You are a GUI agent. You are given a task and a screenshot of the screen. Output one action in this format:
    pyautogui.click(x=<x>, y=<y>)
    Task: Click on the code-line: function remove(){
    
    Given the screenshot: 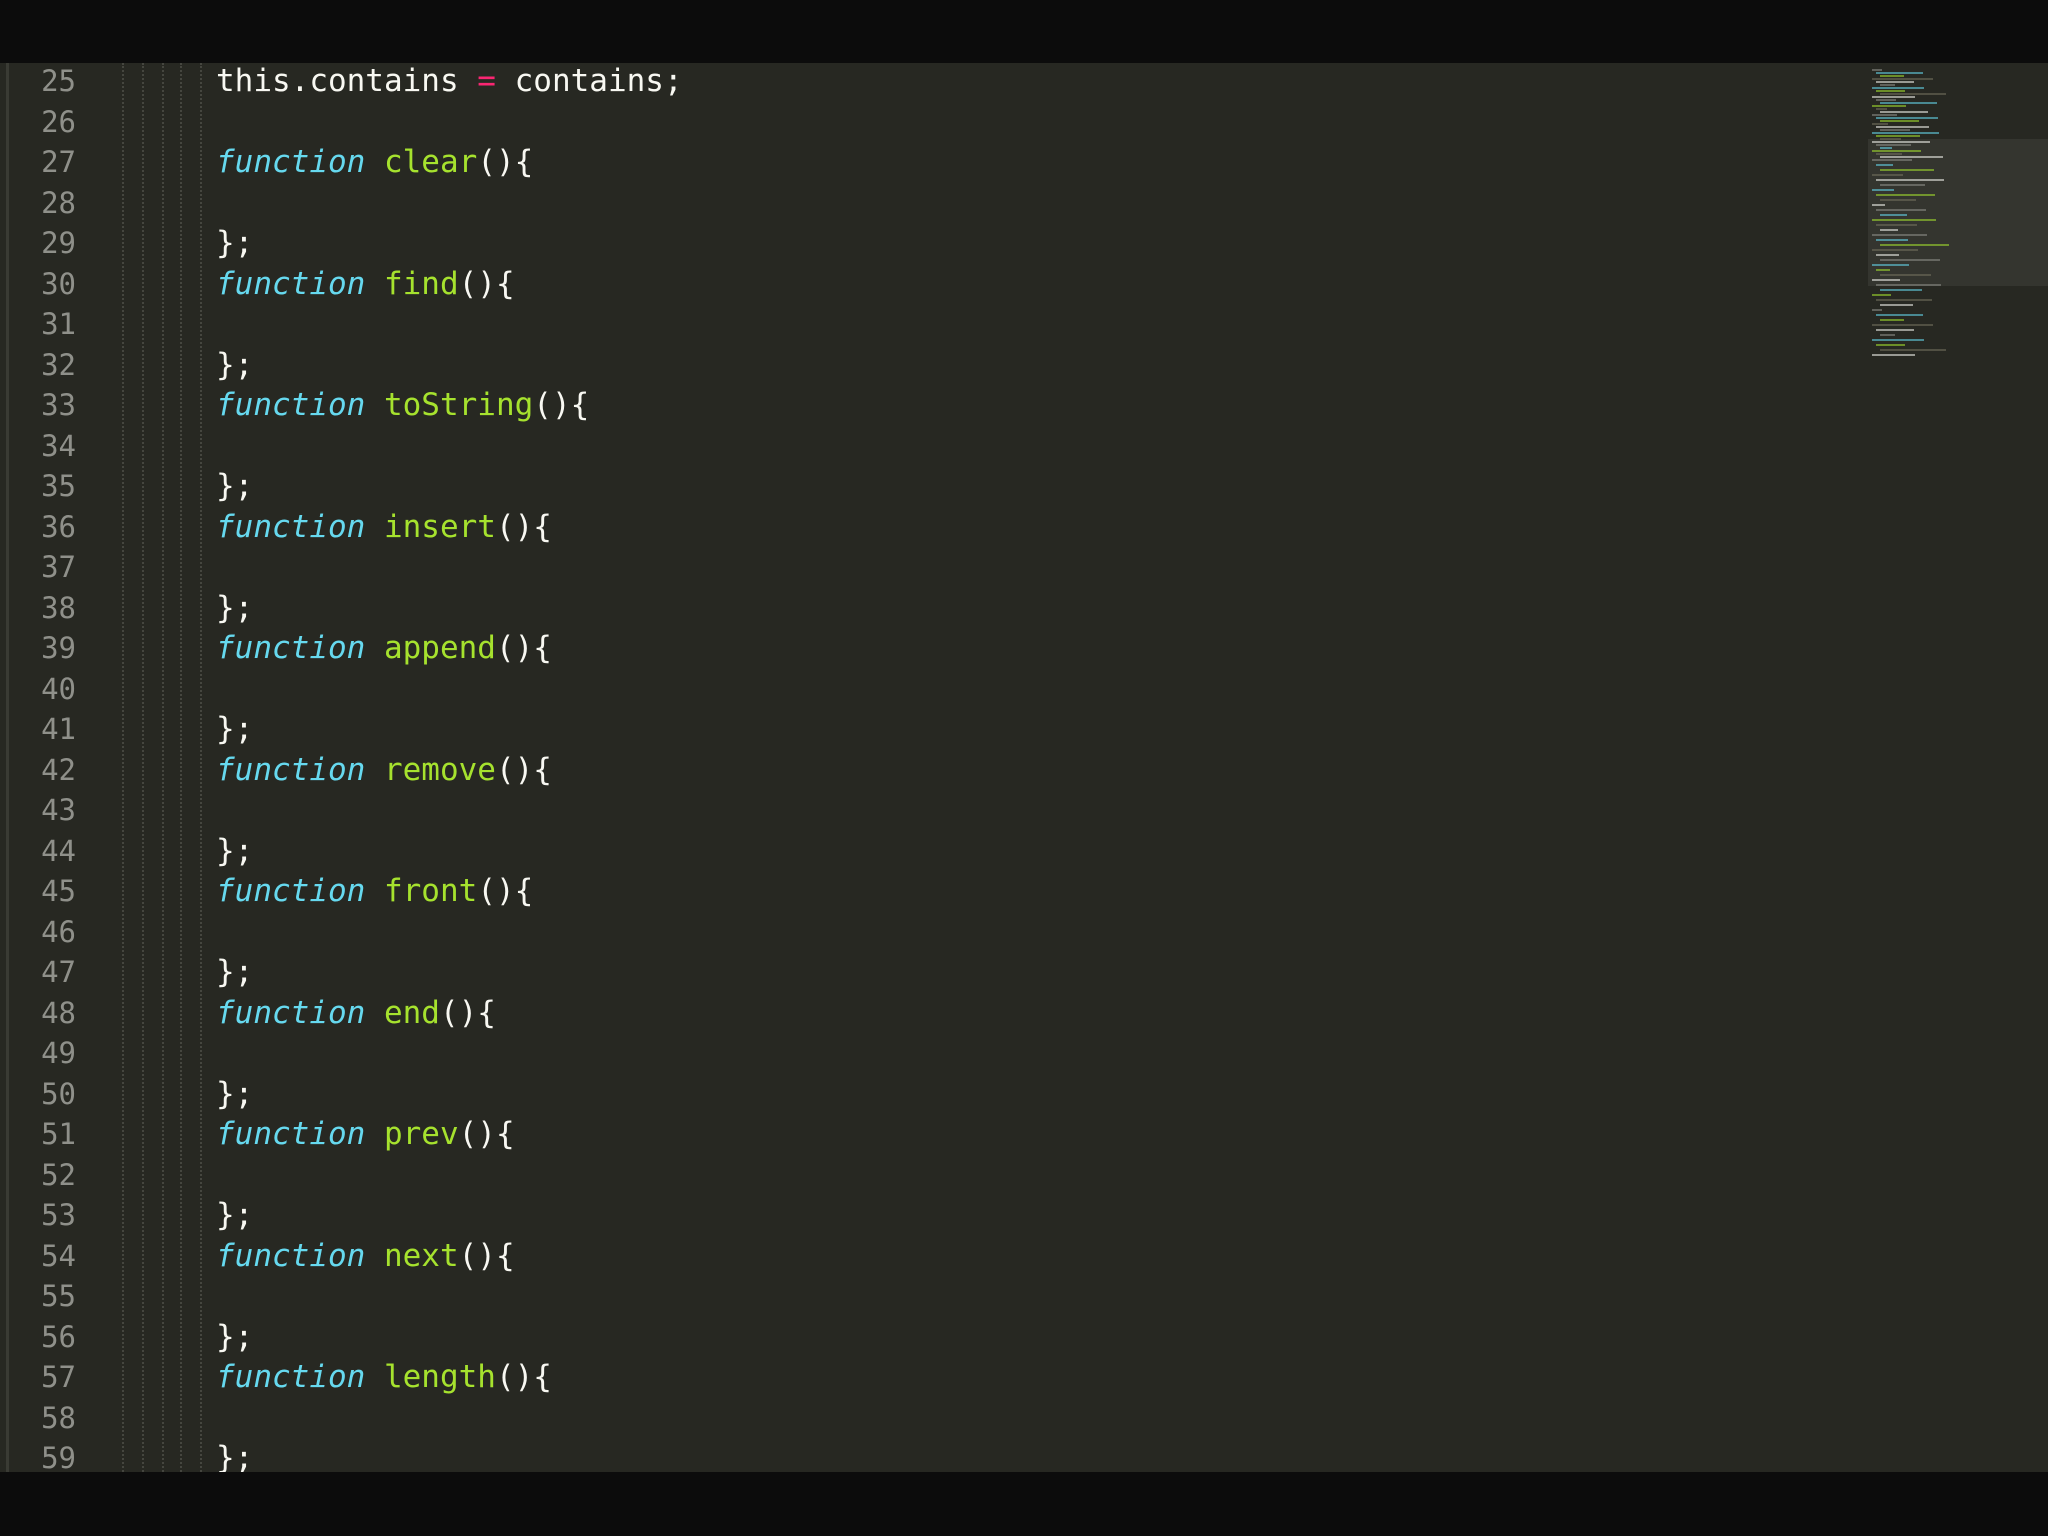 What is the action you would take?
    pyautogui.click(x=384, y=770)
    